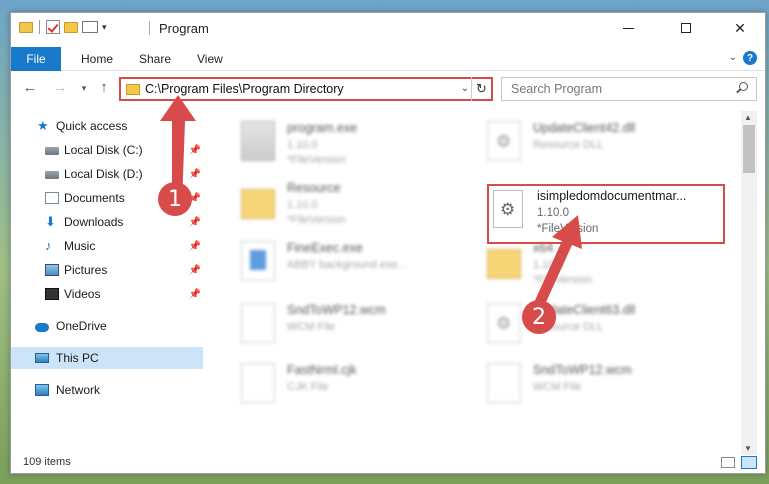 This screenshot has width=769, height=484. Describe the element at coordinates (155, 59) in the screenshot. I see `tab-share: Share` at that location.